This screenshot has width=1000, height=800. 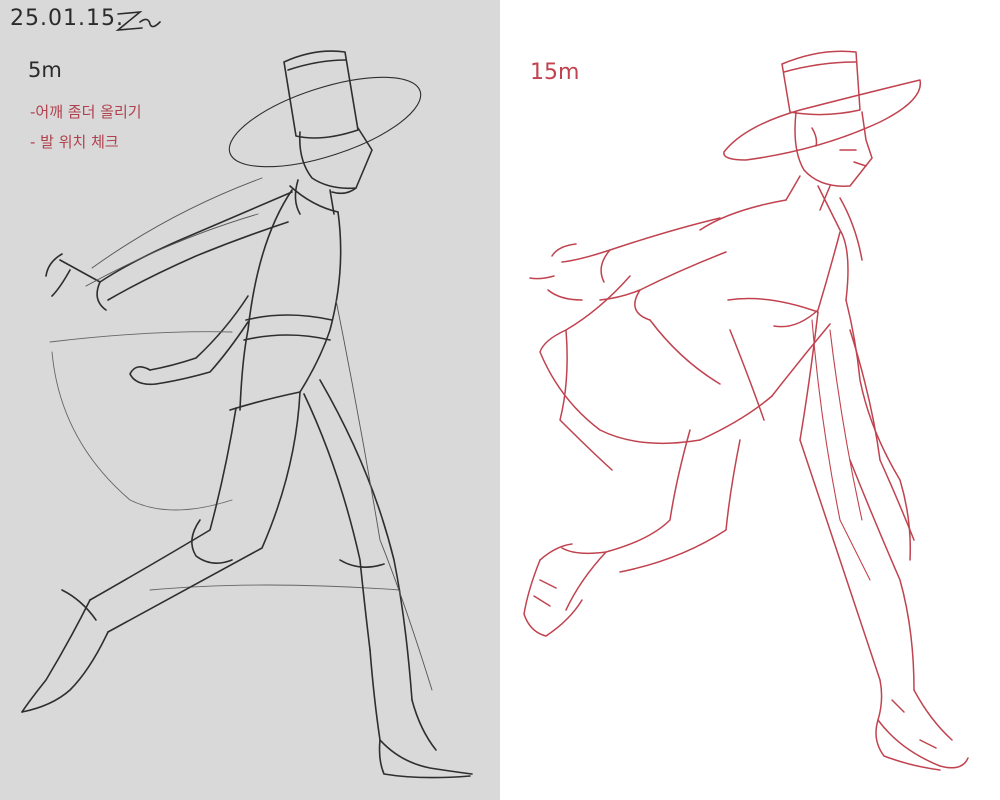 I want to click on note-feet: - 발 위치 체크, so click(x=74, y=142).